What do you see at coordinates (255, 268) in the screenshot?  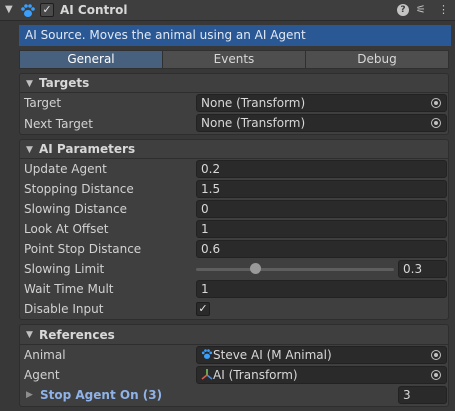 I see `slowing-limit-slider-handle` at bounding box center [255, 268].